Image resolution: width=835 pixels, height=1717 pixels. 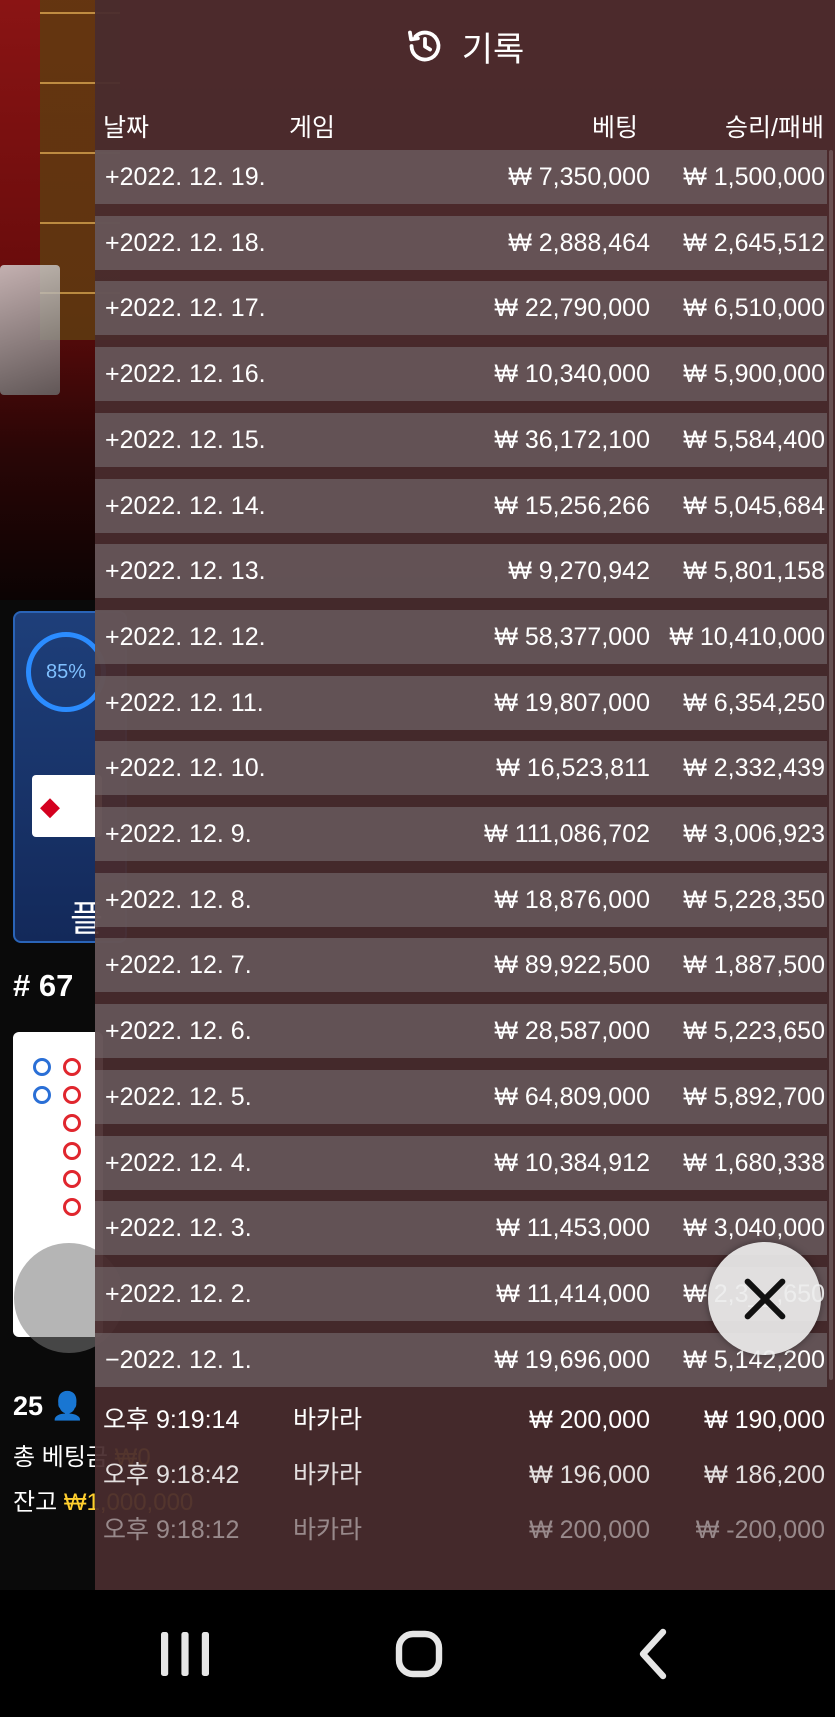 What do you see at coordinates (461, 1031) in the screenshot?
I see `daily-row: +2022. 12. 6. ₩ 28,587,000 ₩ 5,223,650` at bounding box center [461, 1031].